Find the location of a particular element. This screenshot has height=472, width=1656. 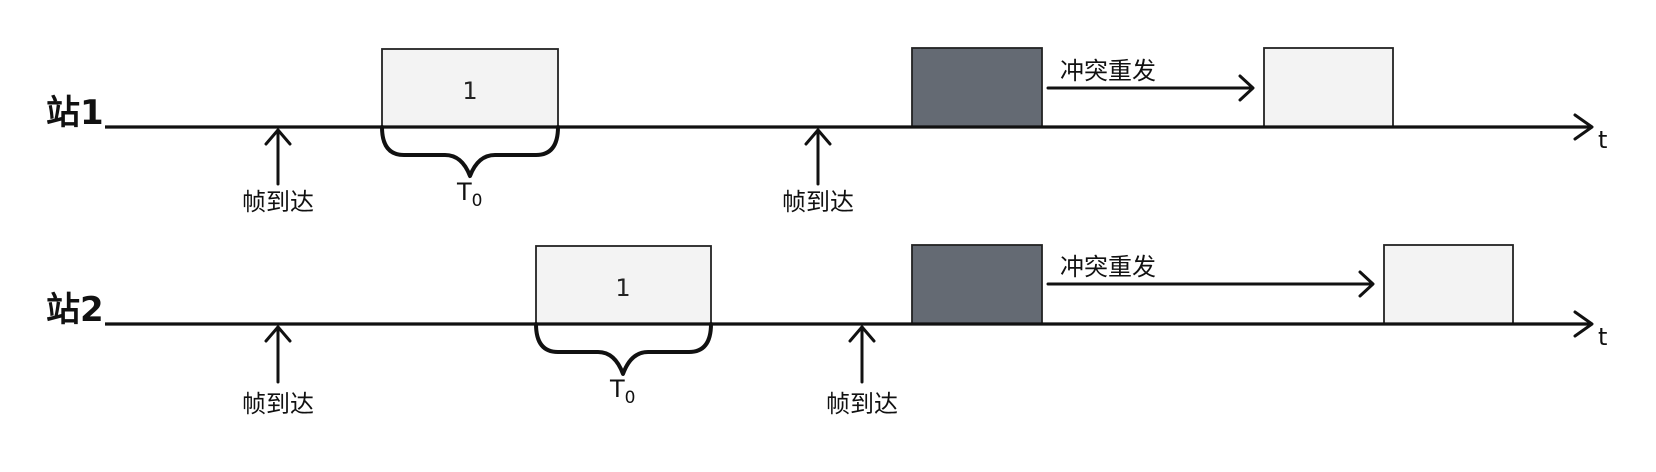

station-2-arrival-label-1: 帧到达 is located at coordinates (278, 404).